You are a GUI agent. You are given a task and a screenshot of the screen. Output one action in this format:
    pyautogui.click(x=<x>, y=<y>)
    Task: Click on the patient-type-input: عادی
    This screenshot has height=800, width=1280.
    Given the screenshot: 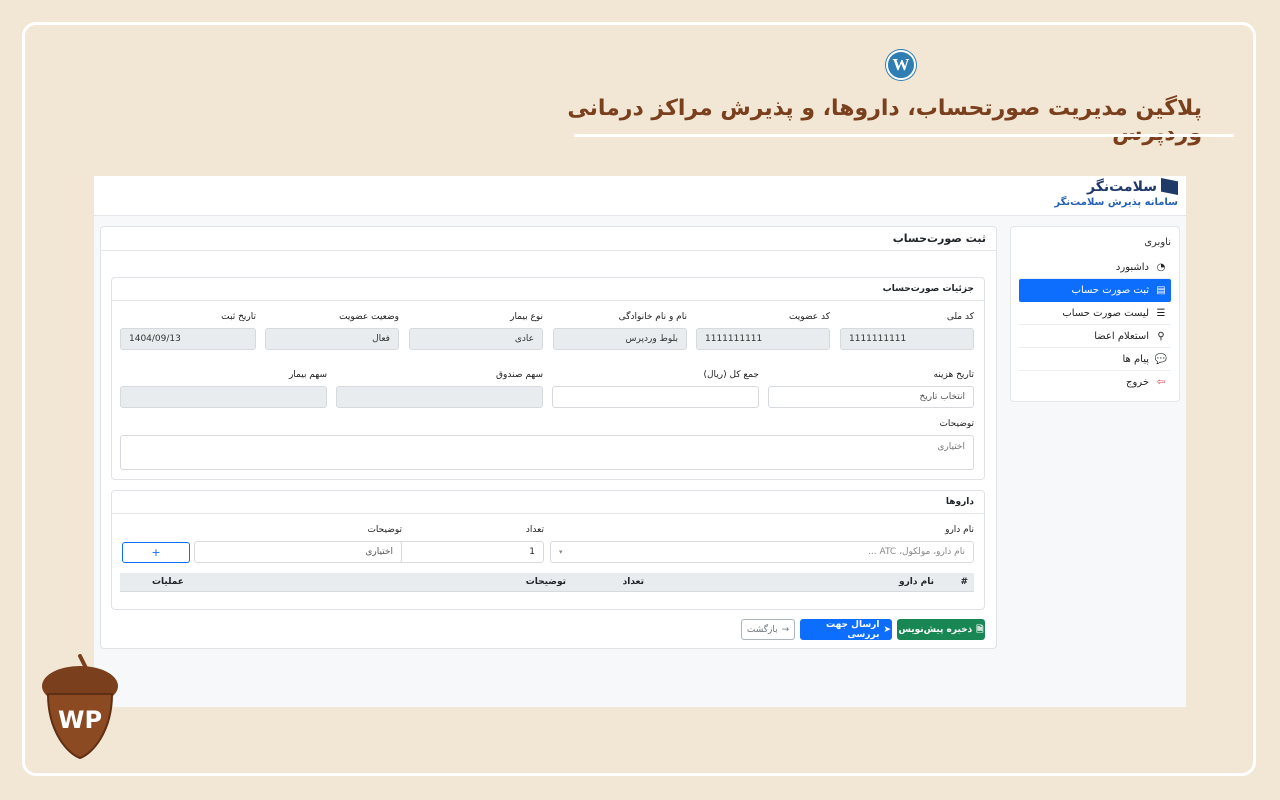 What is the action you would take?
    pyautogui.click(x=476, y=339)
    